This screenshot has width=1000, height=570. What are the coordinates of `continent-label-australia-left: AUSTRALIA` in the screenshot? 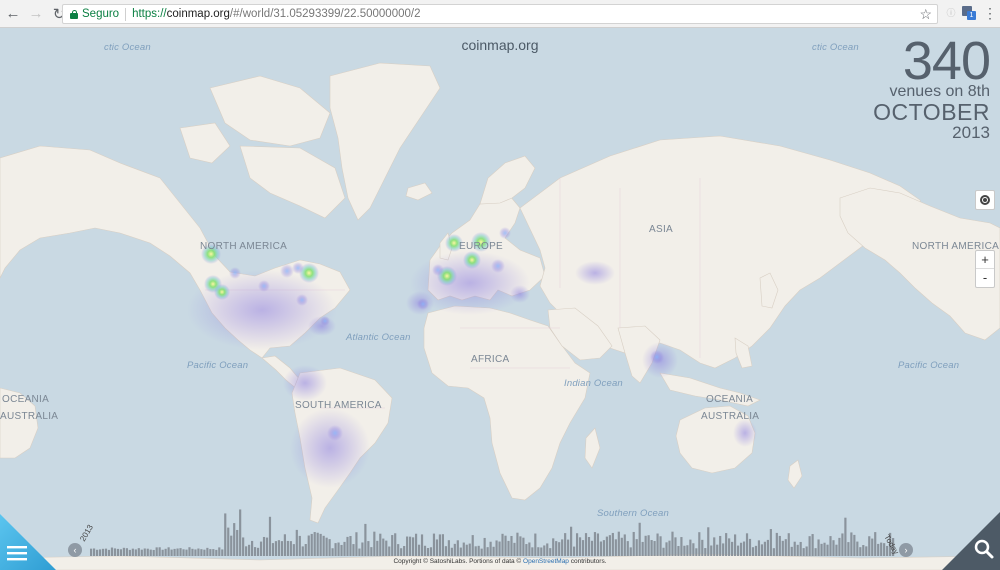 It's located at (29, 416).